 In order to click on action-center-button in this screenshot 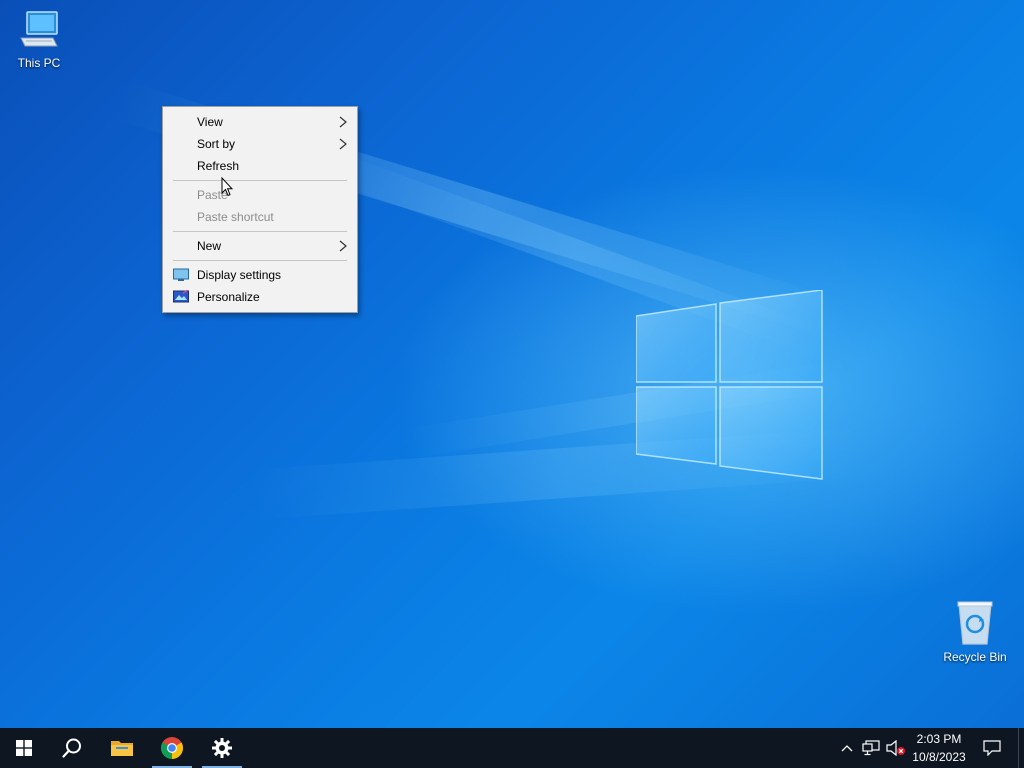, I will do `click(992, 748)`.